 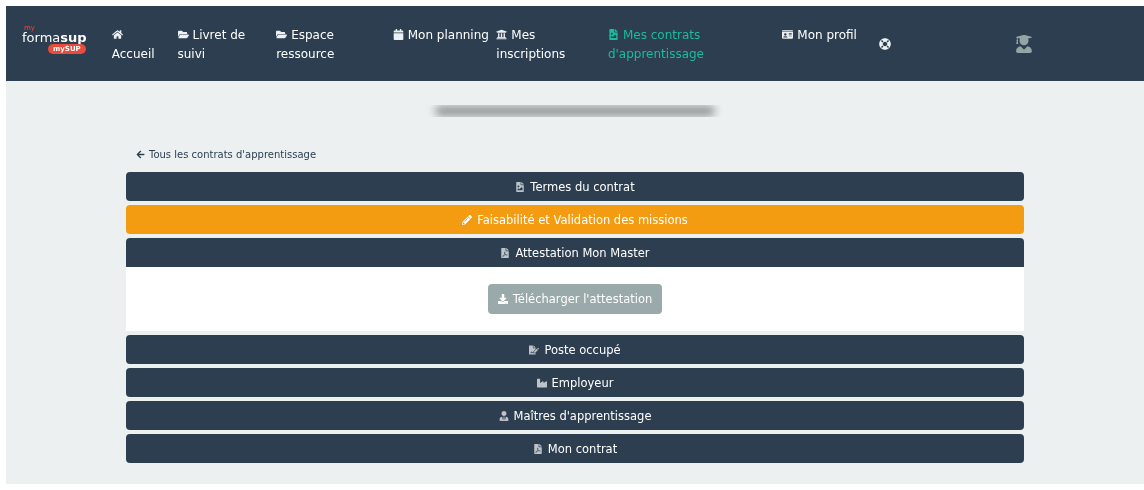 I want to click on download-icon, so click(x=502, y=299).